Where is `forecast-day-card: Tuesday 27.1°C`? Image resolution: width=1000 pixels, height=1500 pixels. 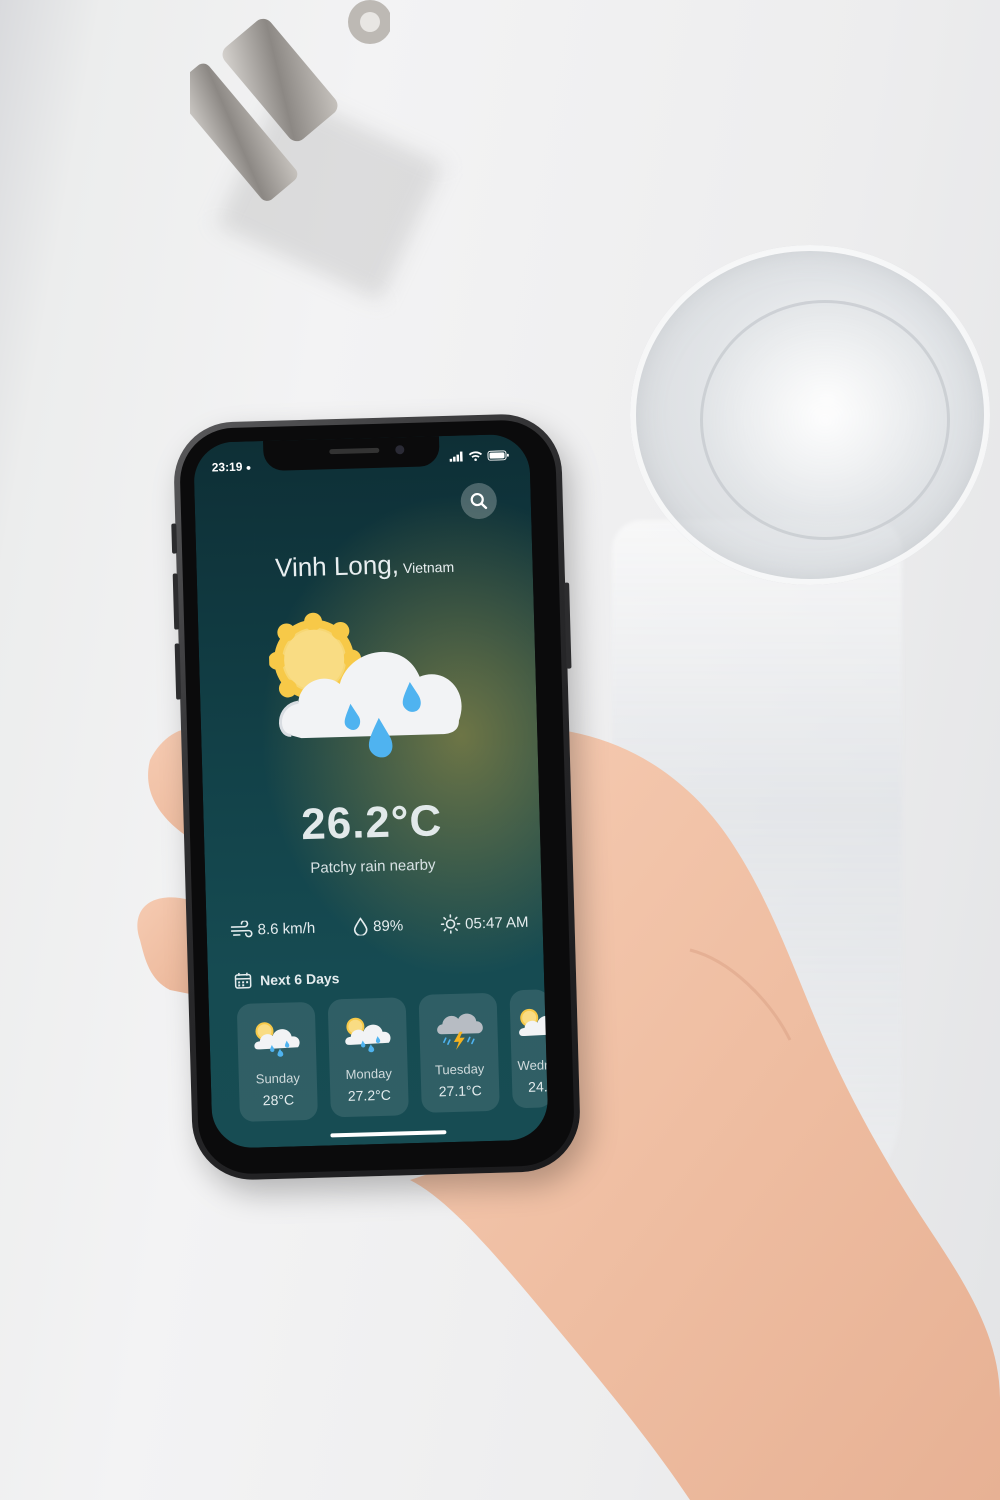
forecast-day-card: Tuesday 27.1°C is located at coordinates (459, 1052).